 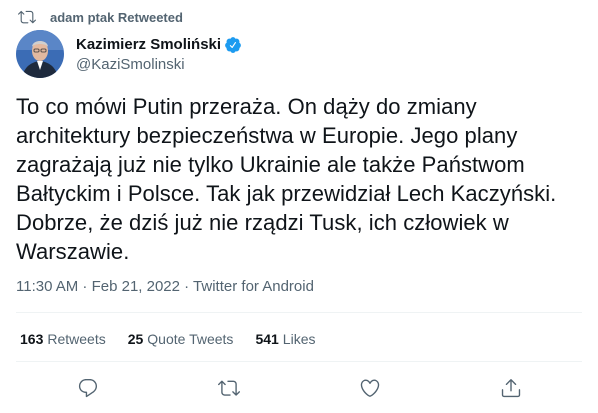 What do you see at coordinates (88, 388) in the screenshot?
I see `reply-icon` at bounding box center [88, 388].